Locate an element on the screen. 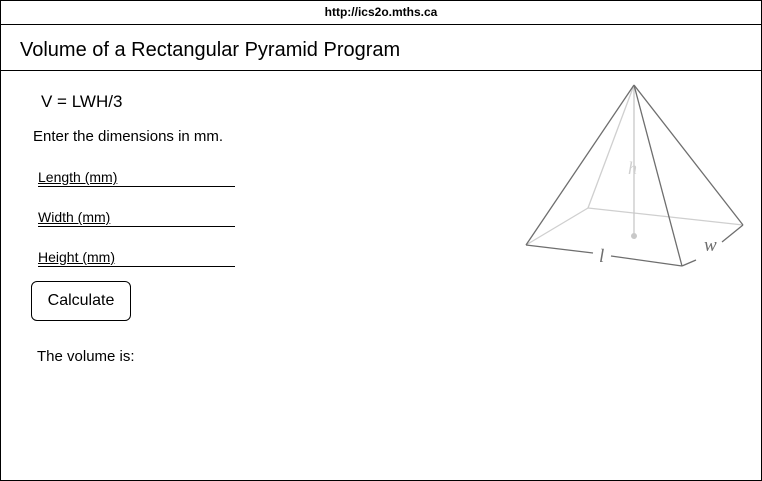 The image size is (762, 481). length-field: Length (mm) is located at coordinates (136, 177).